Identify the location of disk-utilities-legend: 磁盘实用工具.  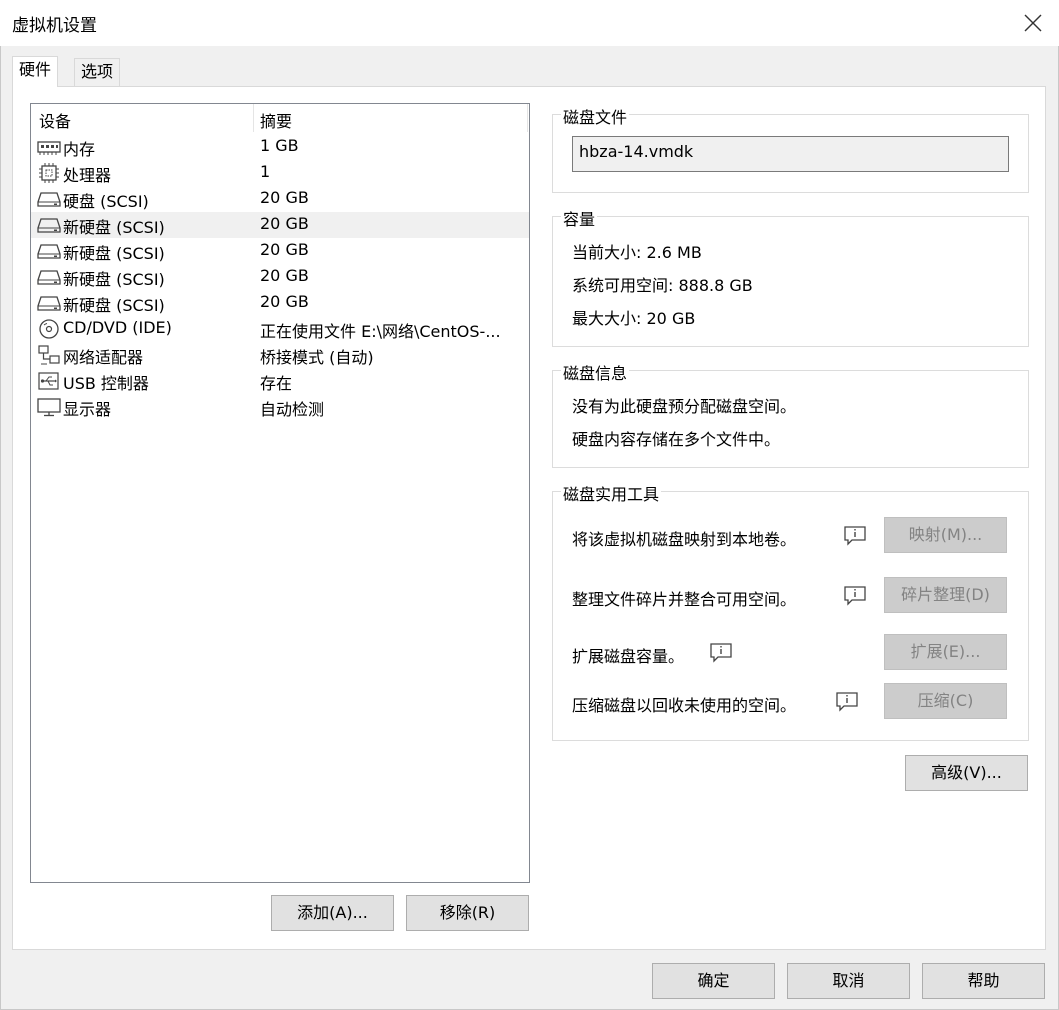
(611, 493).